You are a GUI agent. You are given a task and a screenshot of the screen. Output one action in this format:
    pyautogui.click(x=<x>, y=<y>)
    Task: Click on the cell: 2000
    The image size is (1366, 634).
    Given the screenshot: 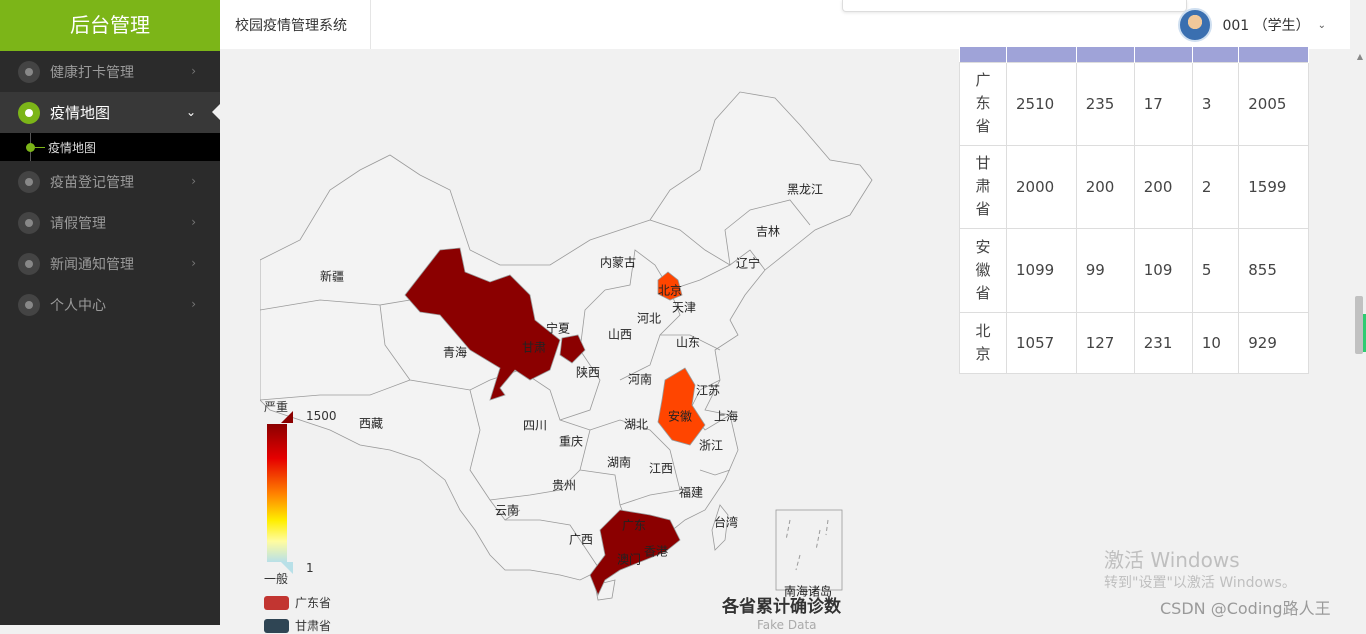 What is the action you would take?
    pyautogui.click(x=1041, y=186)
    